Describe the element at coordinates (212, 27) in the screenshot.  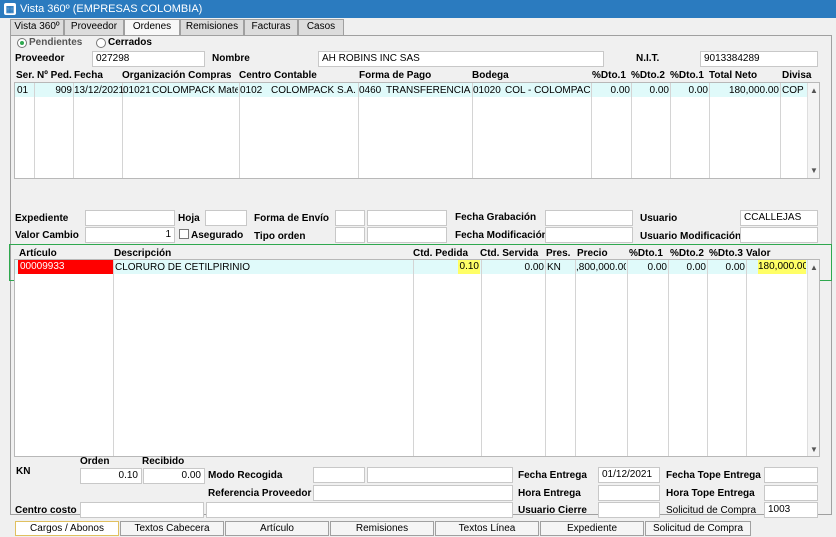
I see `tab-remisiones: Remisiones` at that location.